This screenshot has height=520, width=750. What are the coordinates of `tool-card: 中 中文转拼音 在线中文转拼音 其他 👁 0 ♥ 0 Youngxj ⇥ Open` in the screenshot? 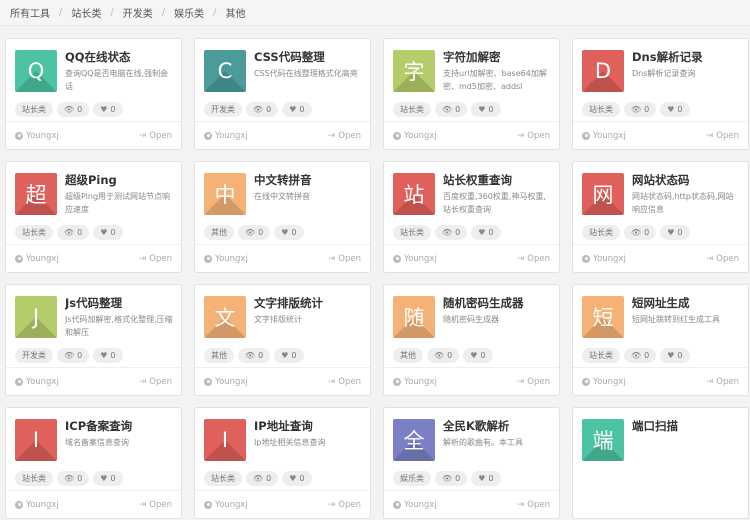 It's located at (282, 217).